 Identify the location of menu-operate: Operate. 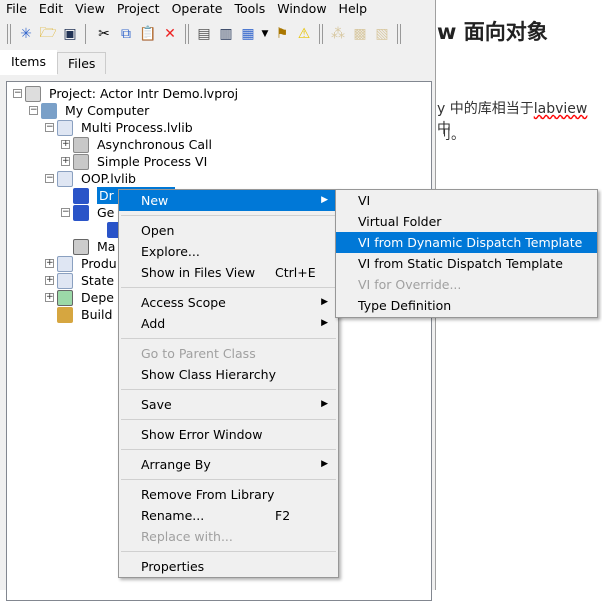
(197, 9).